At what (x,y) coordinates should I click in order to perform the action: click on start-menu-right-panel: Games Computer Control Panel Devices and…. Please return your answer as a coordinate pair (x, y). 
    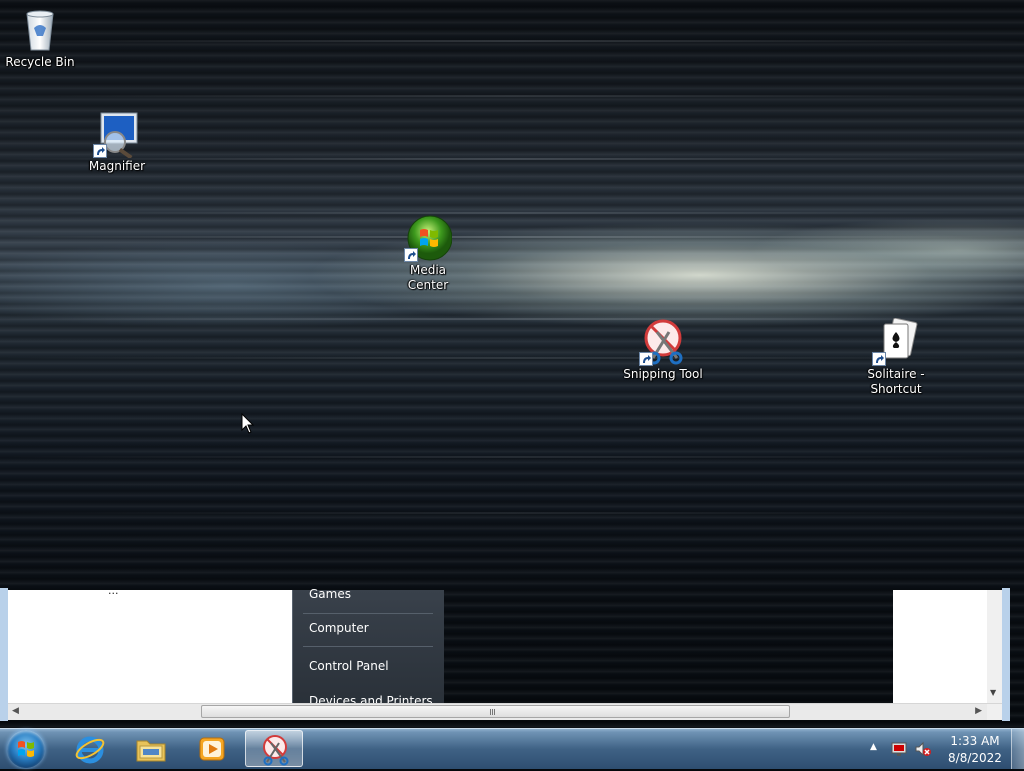
    Looking at the image, I should click on (368, 645).